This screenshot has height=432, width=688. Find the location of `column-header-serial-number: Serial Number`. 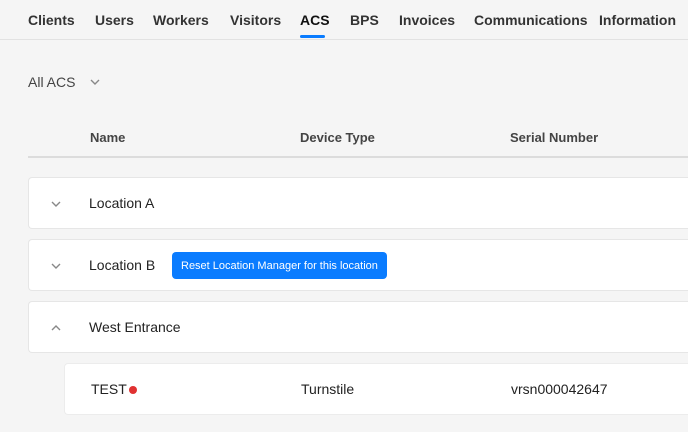

column-header-serial-number: Serial Number is located at coordinates (554, 137).